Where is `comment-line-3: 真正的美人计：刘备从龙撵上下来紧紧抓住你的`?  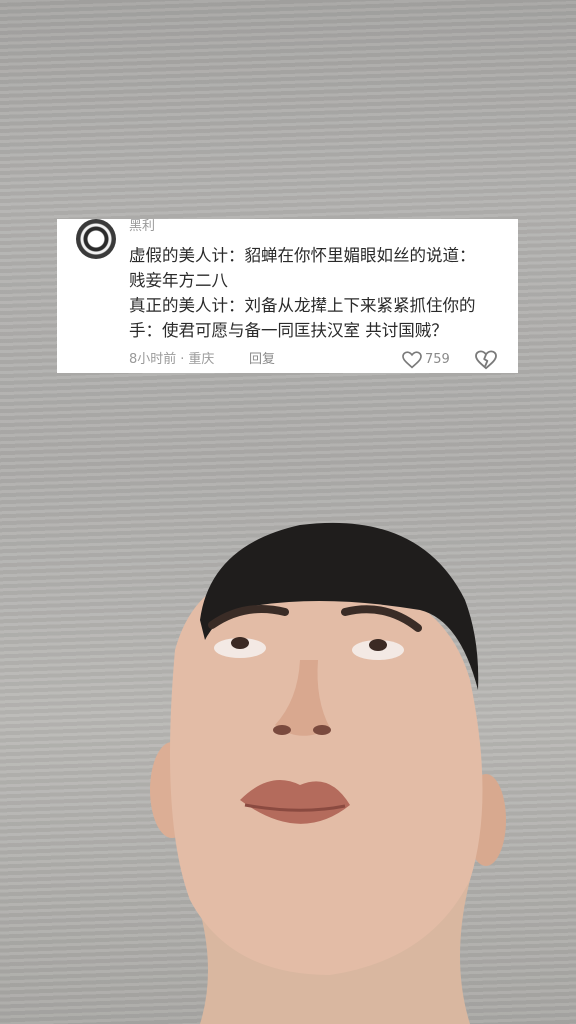 comment-line-3: 真正的美人计：刘备从龙撵上下来紧紧抓住你的 is located at coordinates (302, 305).